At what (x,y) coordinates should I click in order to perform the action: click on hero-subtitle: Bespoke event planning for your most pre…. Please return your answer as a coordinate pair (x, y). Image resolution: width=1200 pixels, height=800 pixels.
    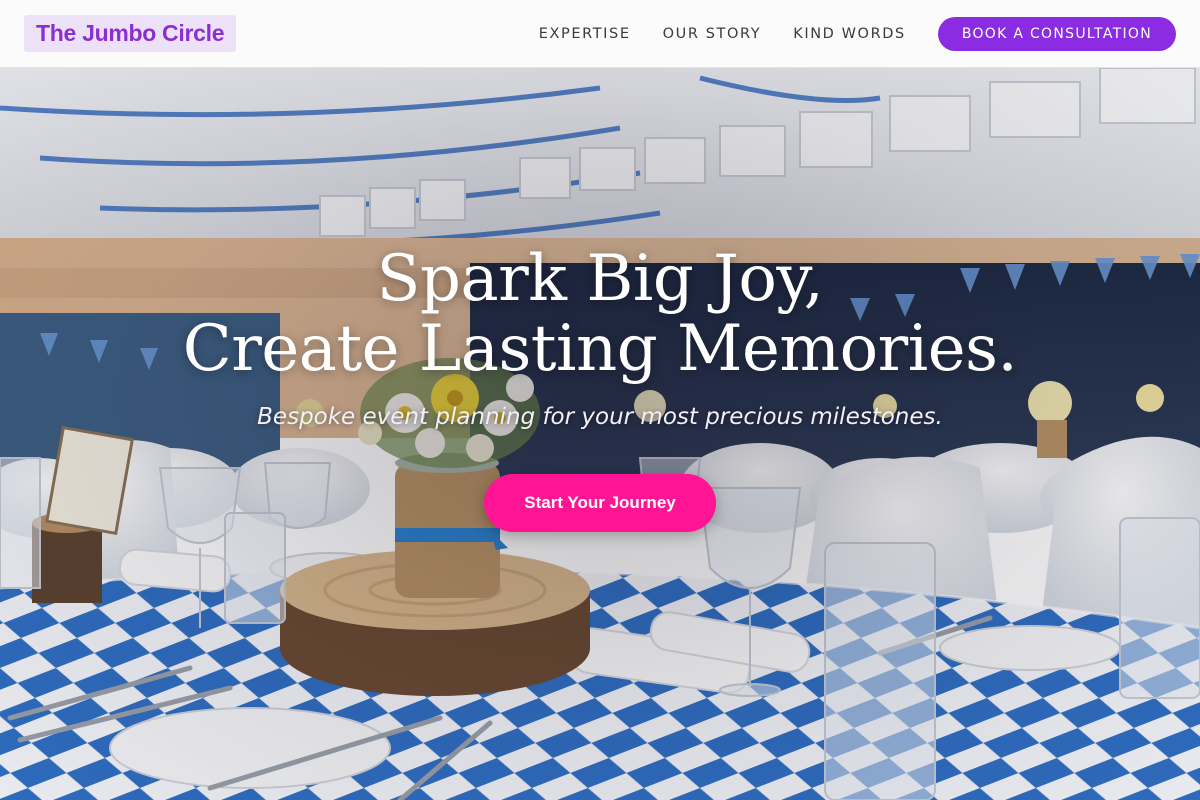
    Looking at the image, I should click on (600, 417).